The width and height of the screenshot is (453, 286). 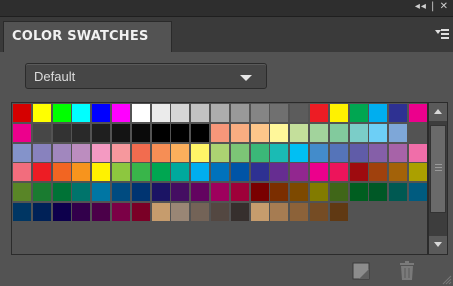 I want to click on panel-collapse-close-controls: ◂◂ | ✕, so click(x=432, y=6).